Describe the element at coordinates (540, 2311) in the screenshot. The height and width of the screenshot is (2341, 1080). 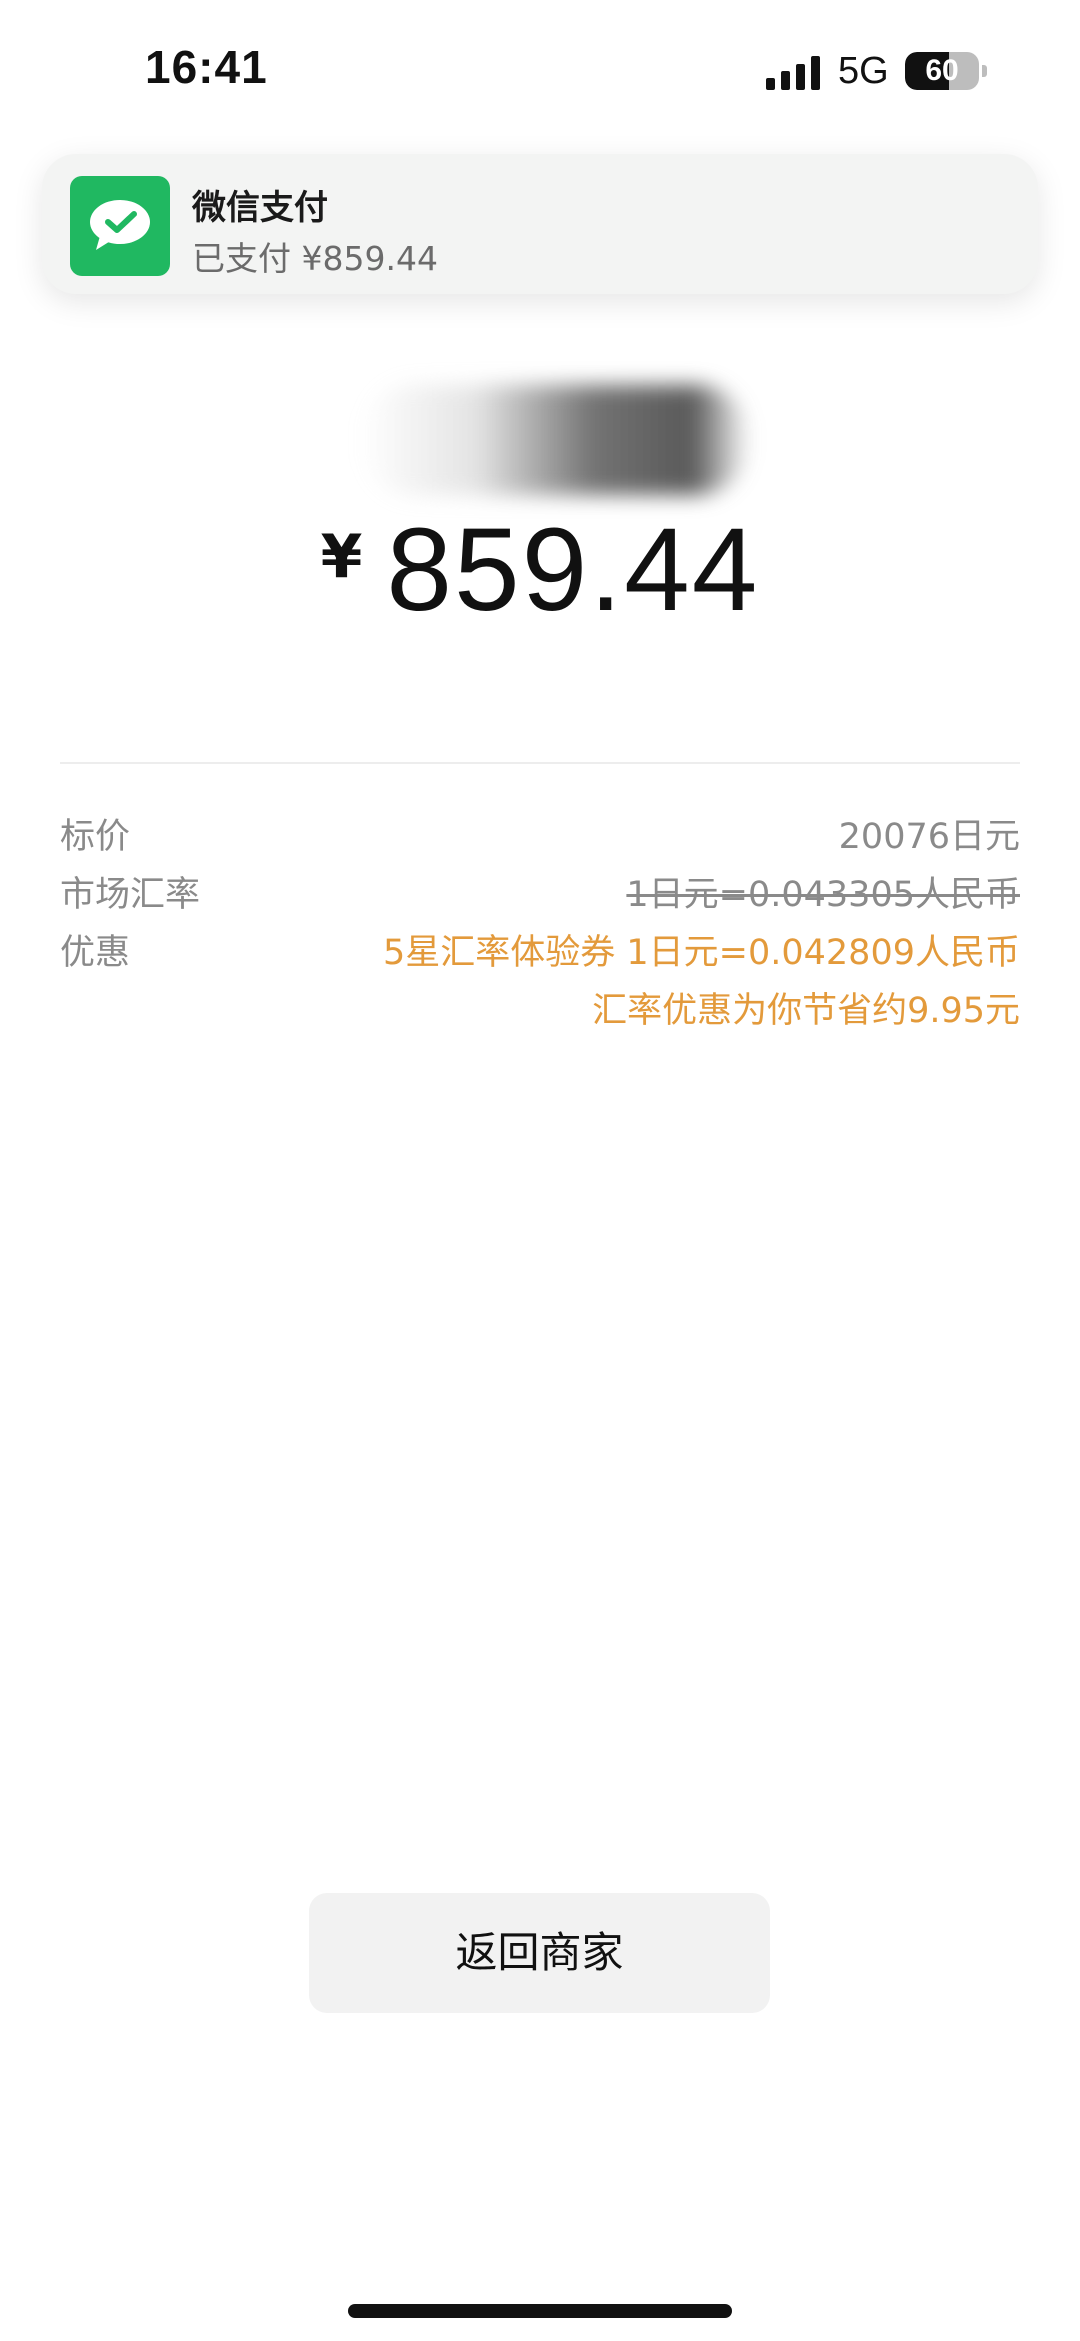
I see `home-indicator` at that location.